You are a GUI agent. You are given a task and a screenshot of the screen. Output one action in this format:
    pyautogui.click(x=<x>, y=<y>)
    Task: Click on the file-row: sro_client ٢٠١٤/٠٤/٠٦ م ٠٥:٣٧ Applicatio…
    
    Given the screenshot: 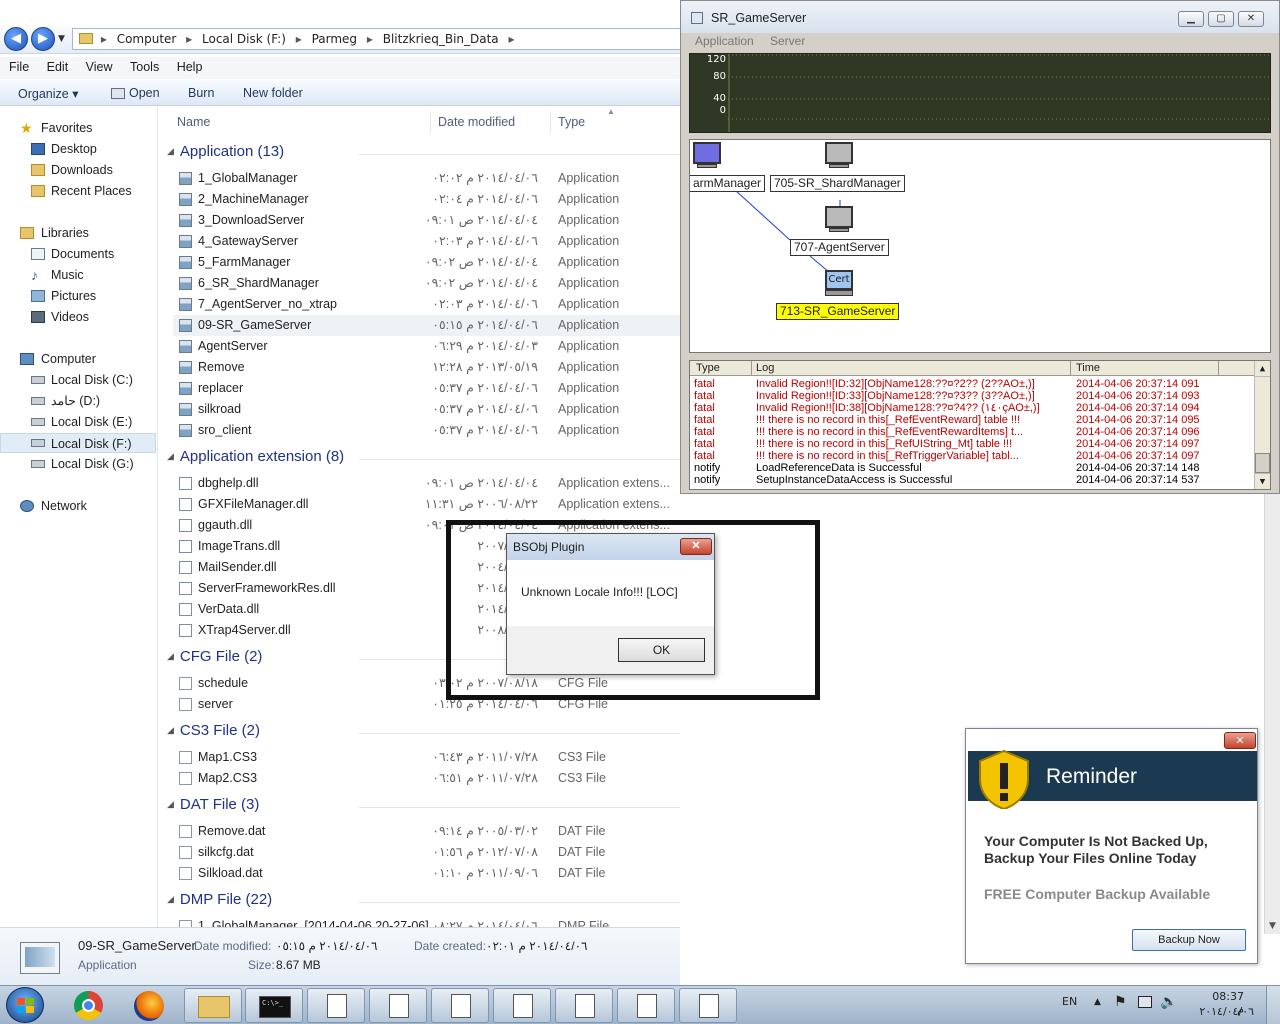 What is the action you would take?
    pyautogui.click(x=426, y=430)
    